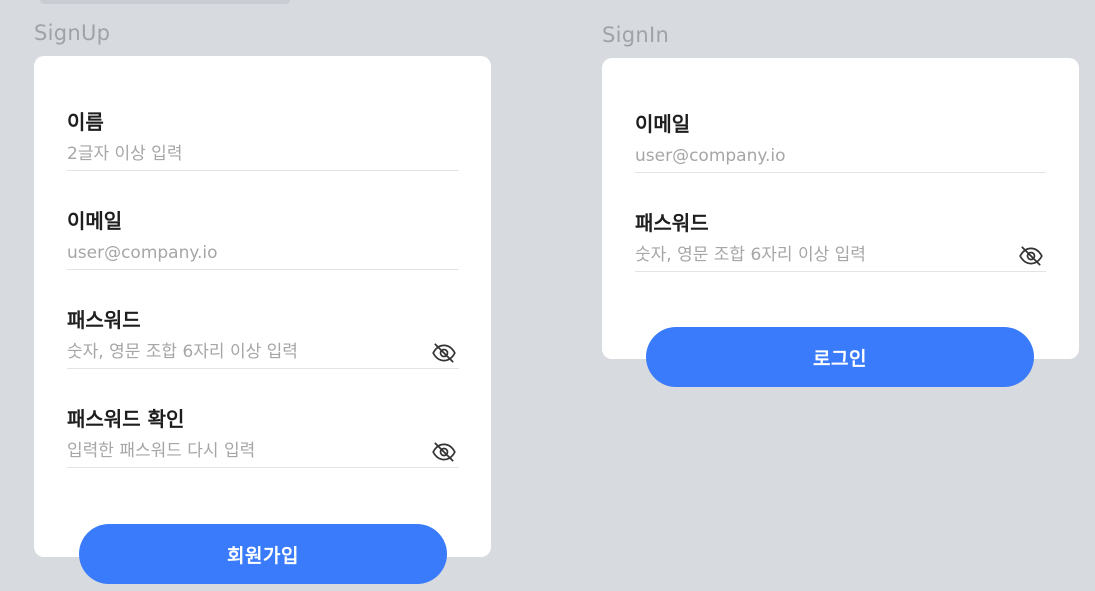  I want to click on signup-password-input, so click(243, 352).